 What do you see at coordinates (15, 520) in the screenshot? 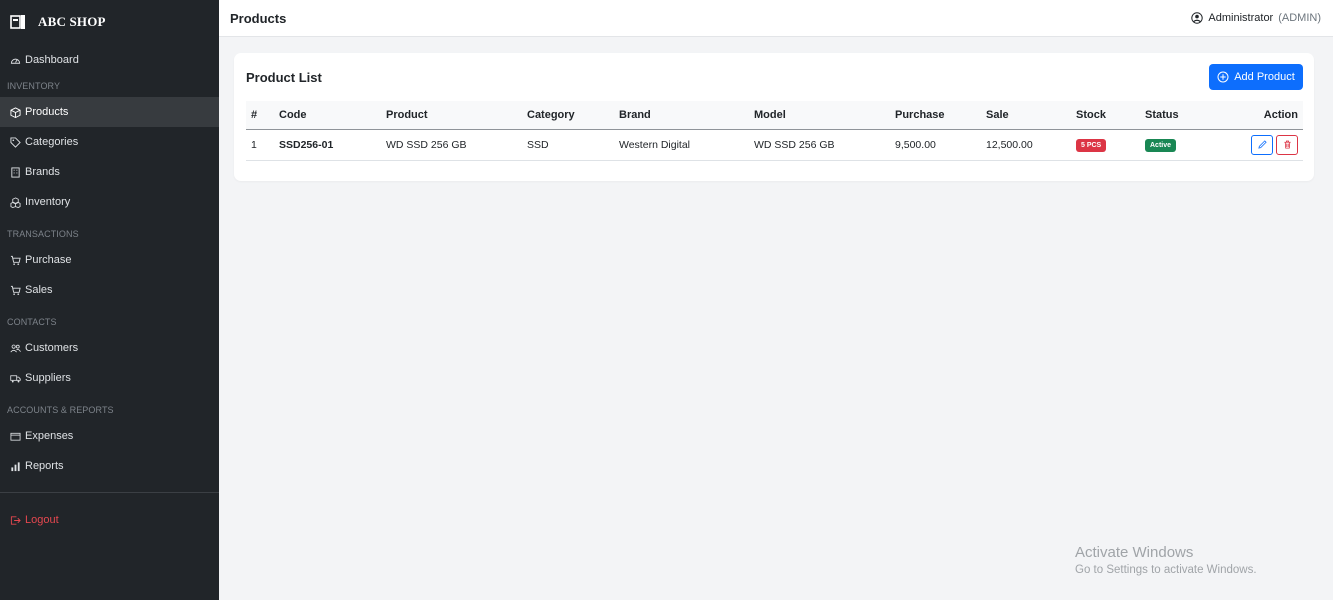
I see `logout-icon` at bounding box center [15, 520].